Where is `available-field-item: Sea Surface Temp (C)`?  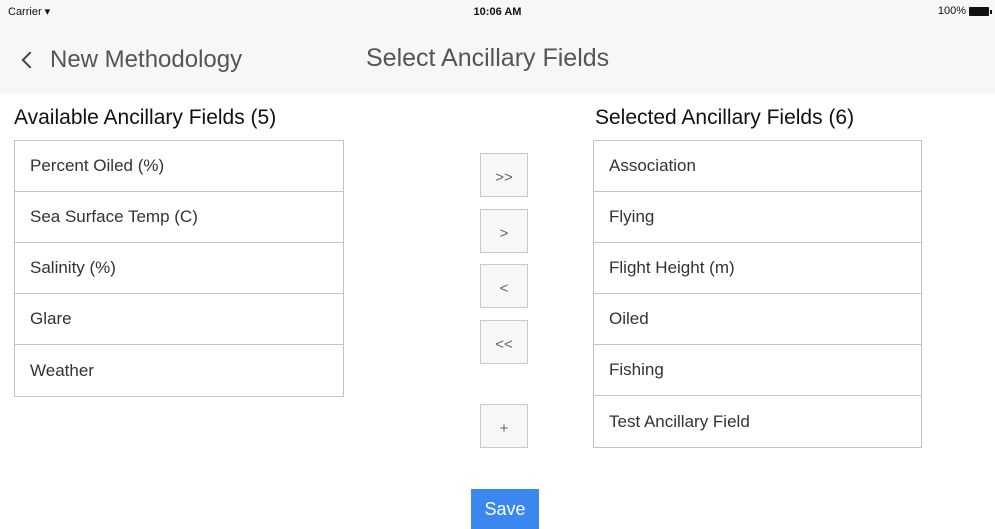 available-field-item: Sea Surface Temp (C) is located at coordinates (179, 217).